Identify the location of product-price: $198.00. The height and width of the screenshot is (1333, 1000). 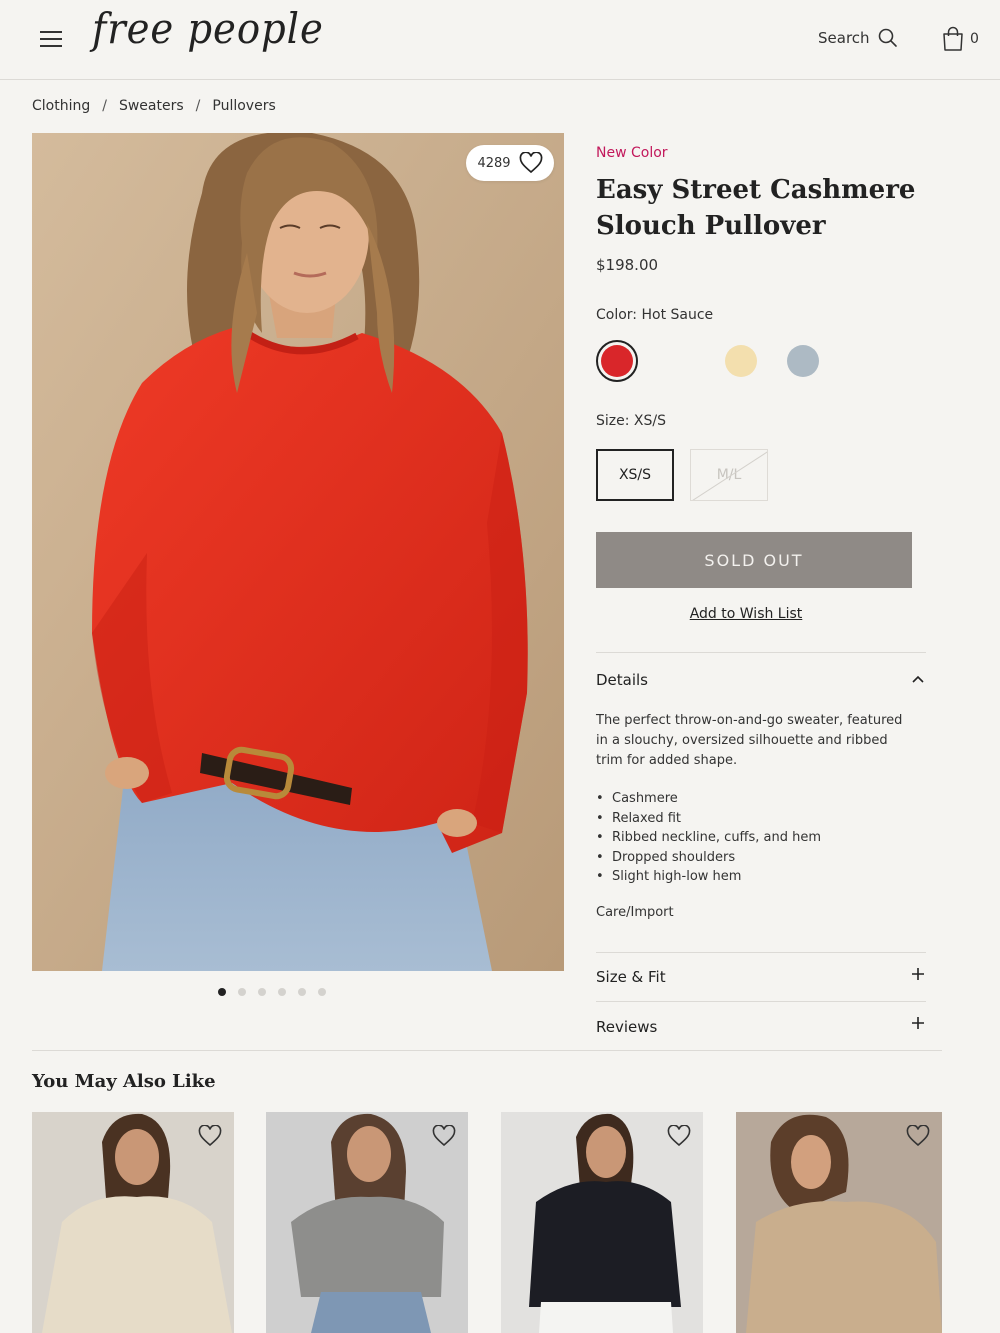
(627, 265).